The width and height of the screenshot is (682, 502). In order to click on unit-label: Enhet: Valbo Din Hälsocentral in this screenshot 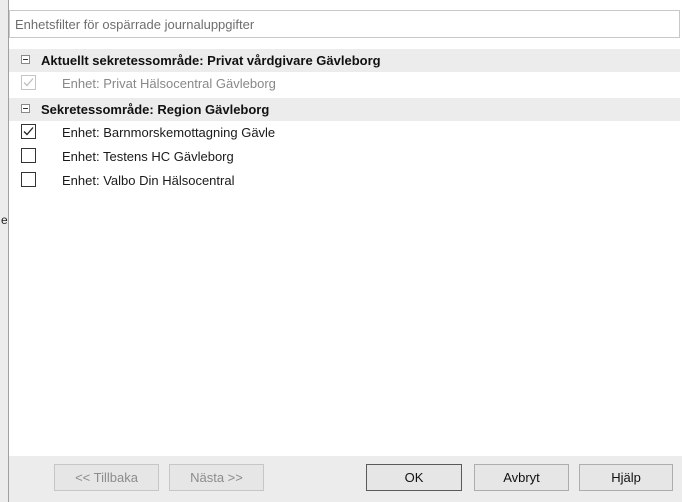, I will do `click(148, 180)`.